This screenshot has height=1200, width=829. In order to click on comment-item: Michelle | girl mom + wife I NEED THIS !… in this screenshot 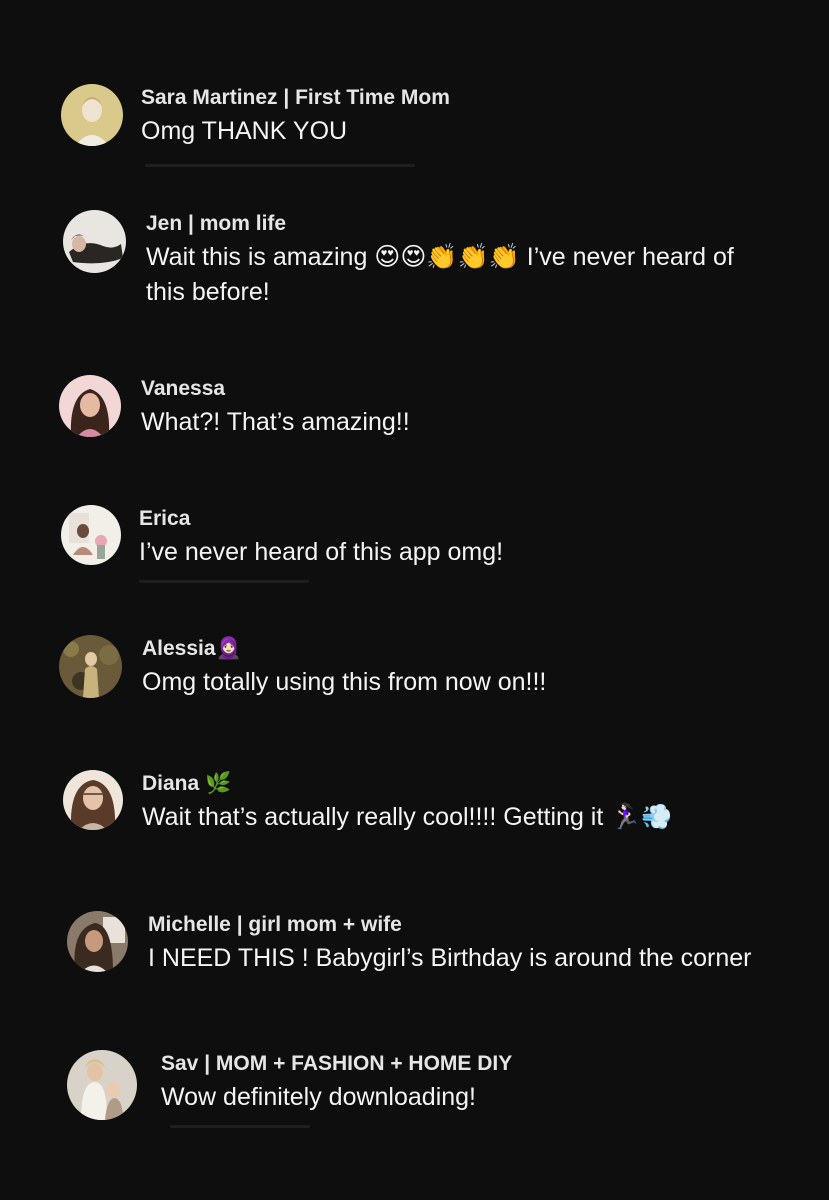, I will do `click(409, 943)`.